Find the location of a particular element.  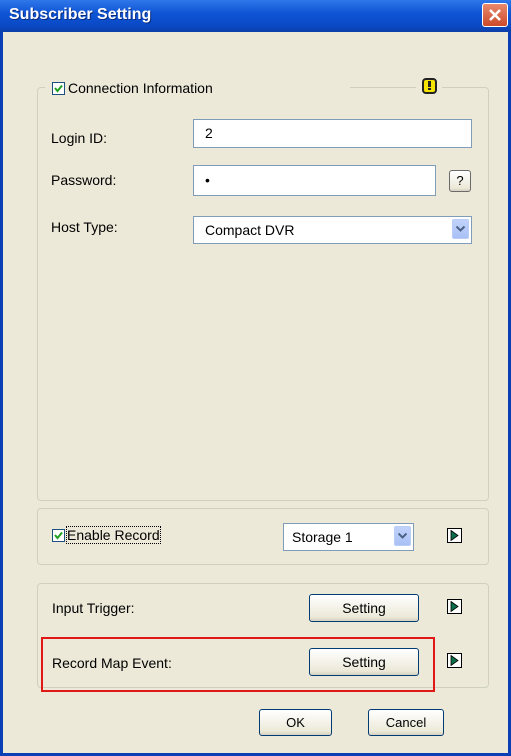

password-input: • is located at coordinates (314, 180).